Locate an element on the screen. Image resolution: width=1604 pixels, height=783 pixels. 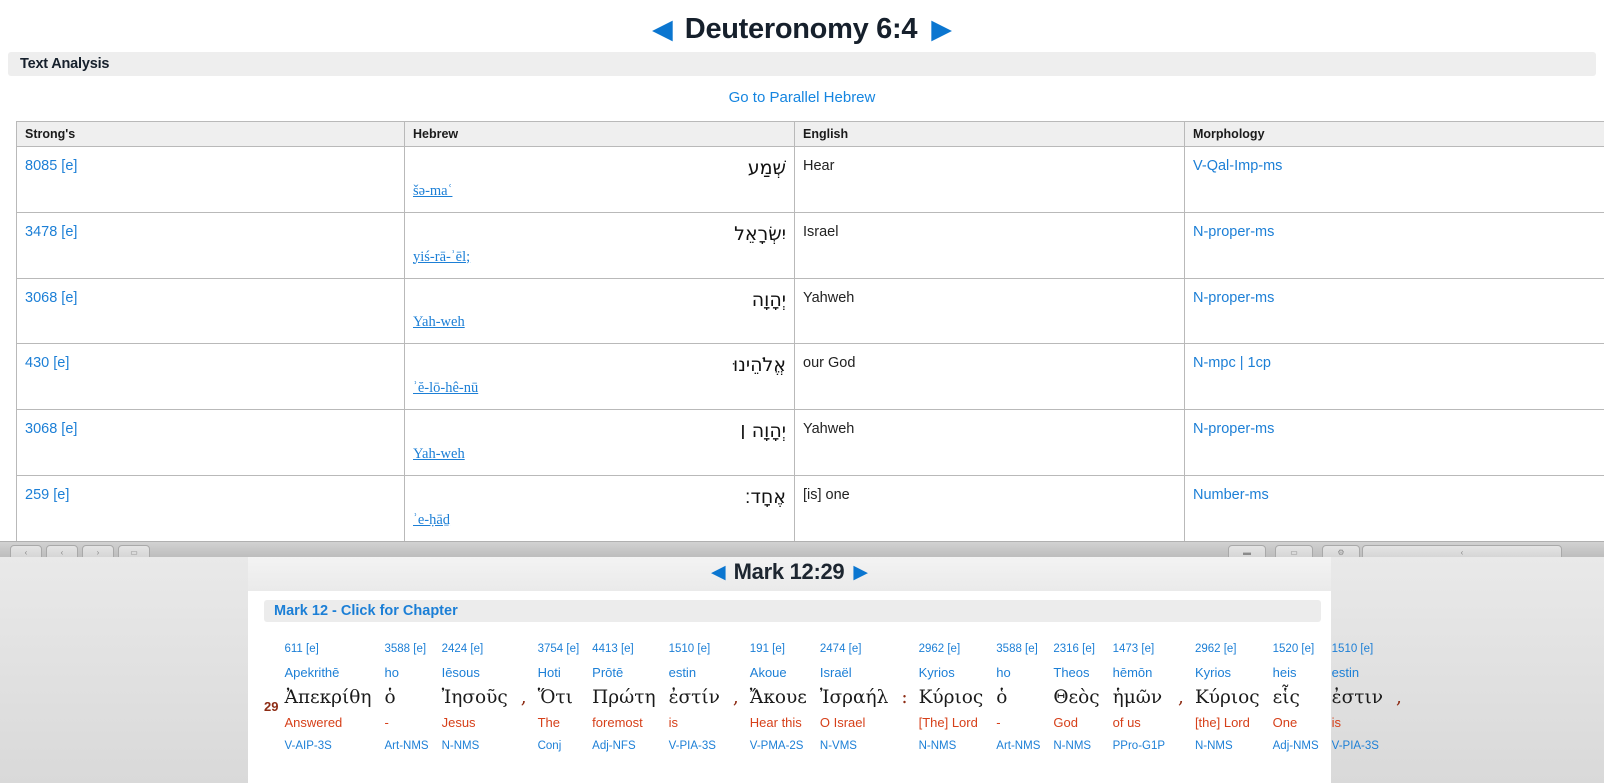
morphology-link: V-AIP-3S is located at coordinates (307, 746).